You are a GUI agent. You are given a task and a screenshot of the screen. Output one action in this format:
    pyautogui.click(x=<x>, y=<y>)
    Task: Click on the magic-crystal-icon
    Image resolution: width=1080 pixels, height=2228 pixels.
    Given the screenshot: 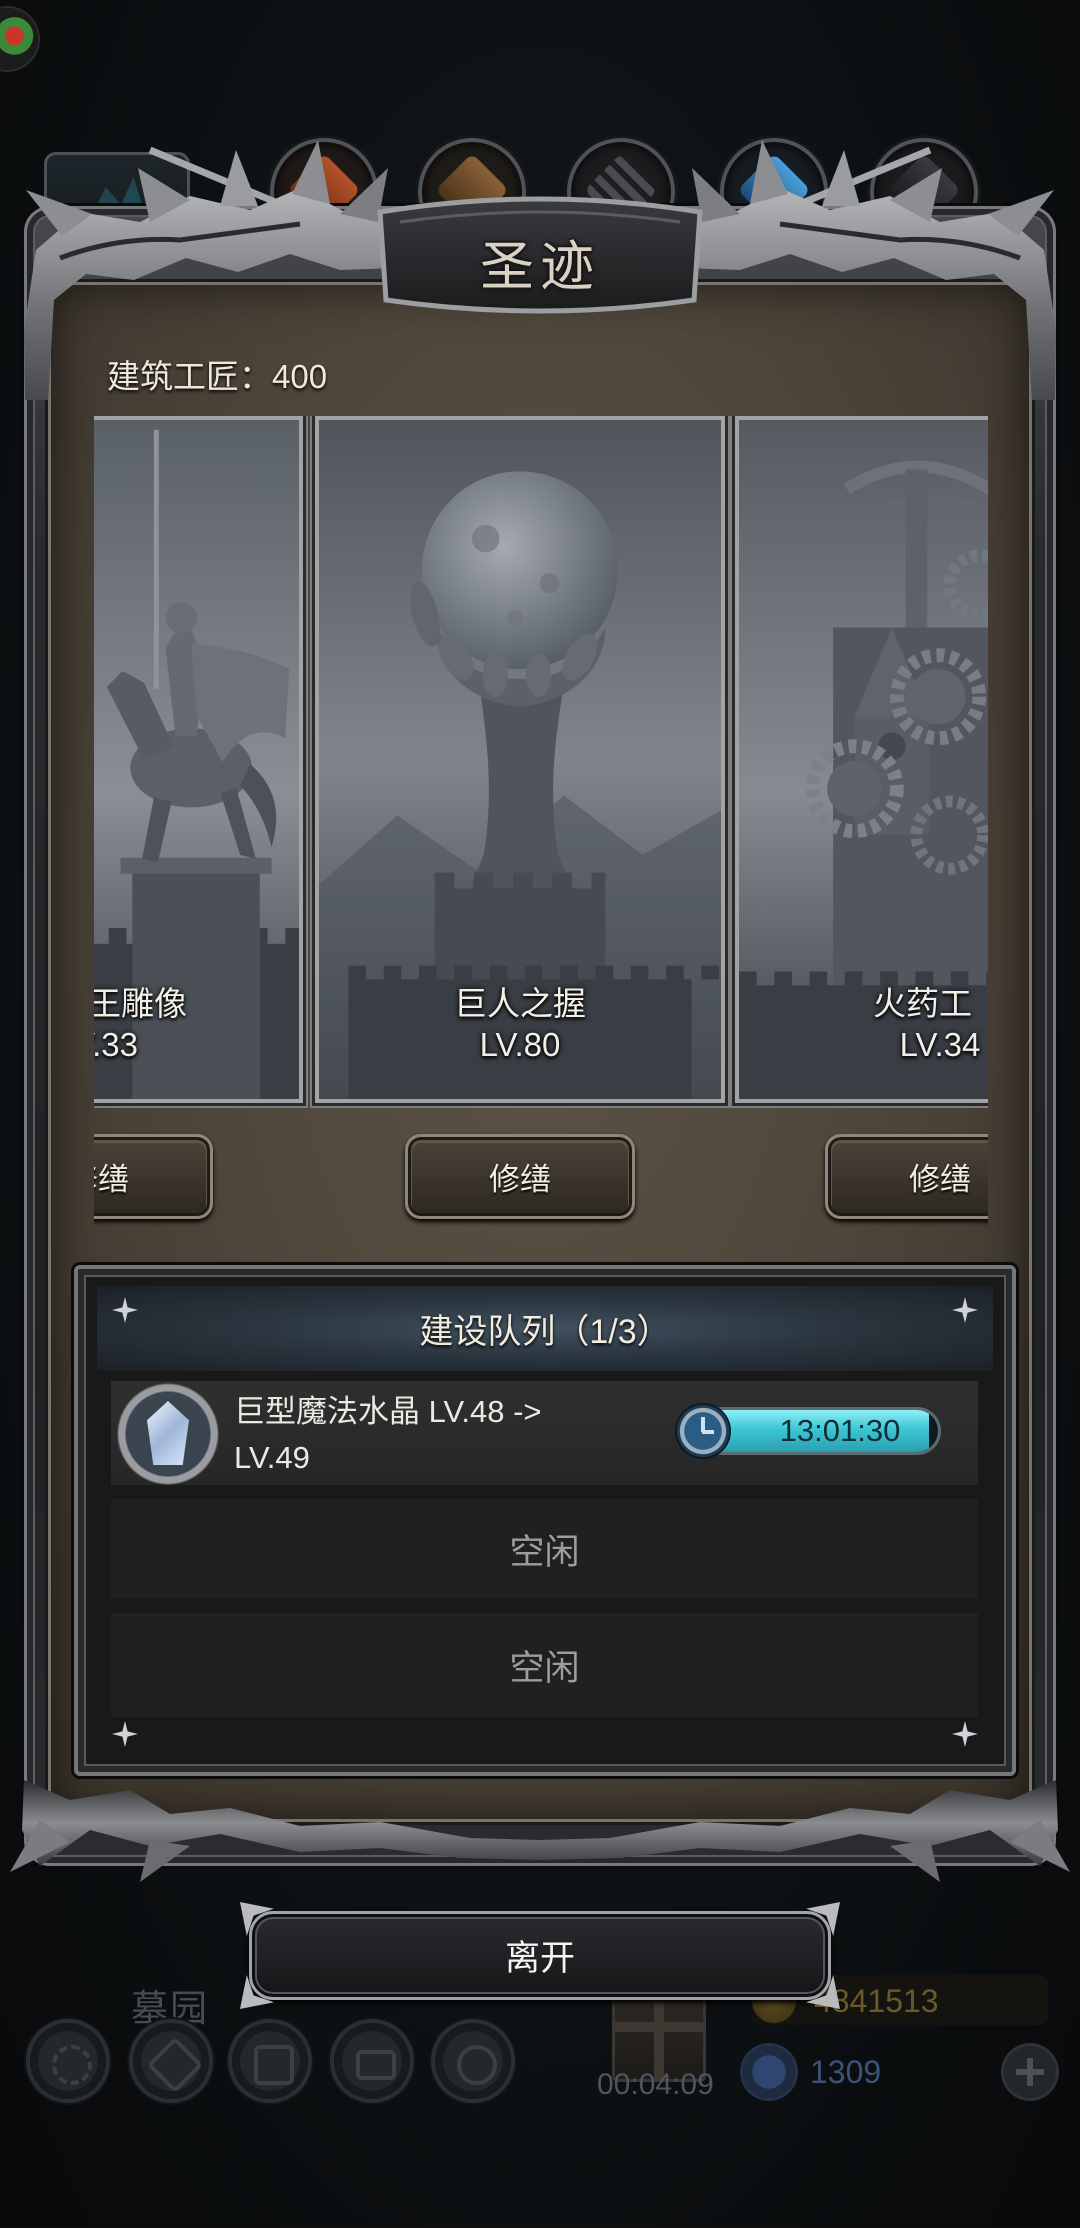 What is the action you would take?
    pyautogui.click(x=168, y=1434)
    